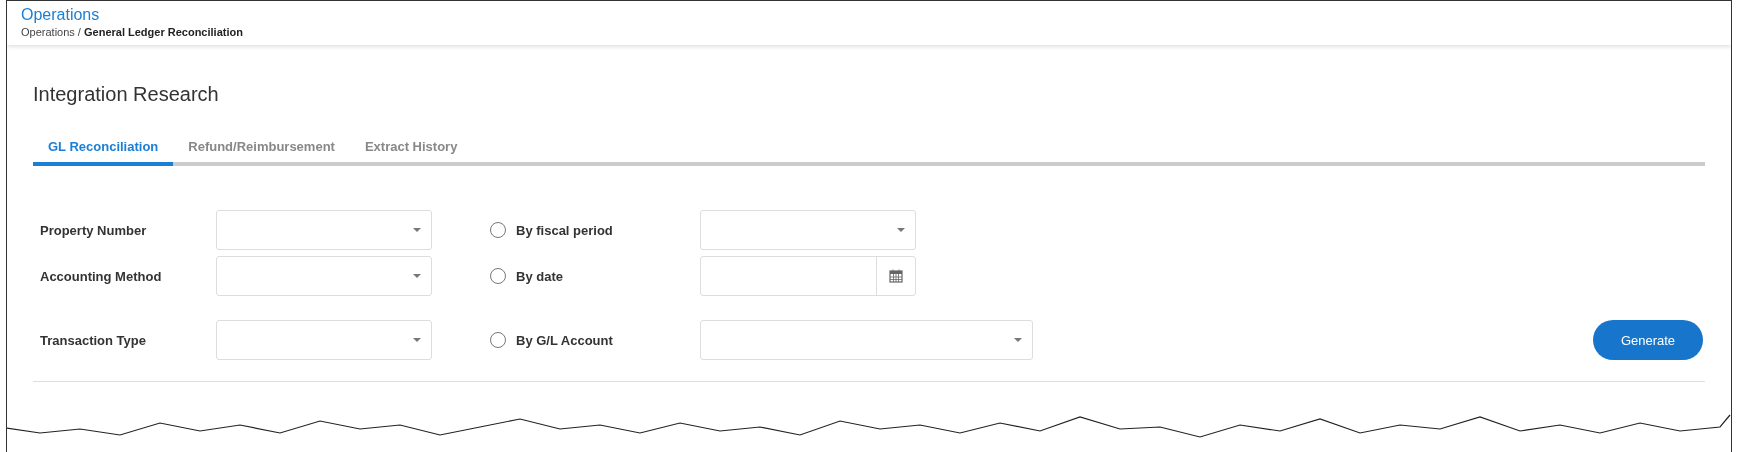 This screenshot has height=452, width=1738. I want to click on tab: Extract History, so click(411, 148).